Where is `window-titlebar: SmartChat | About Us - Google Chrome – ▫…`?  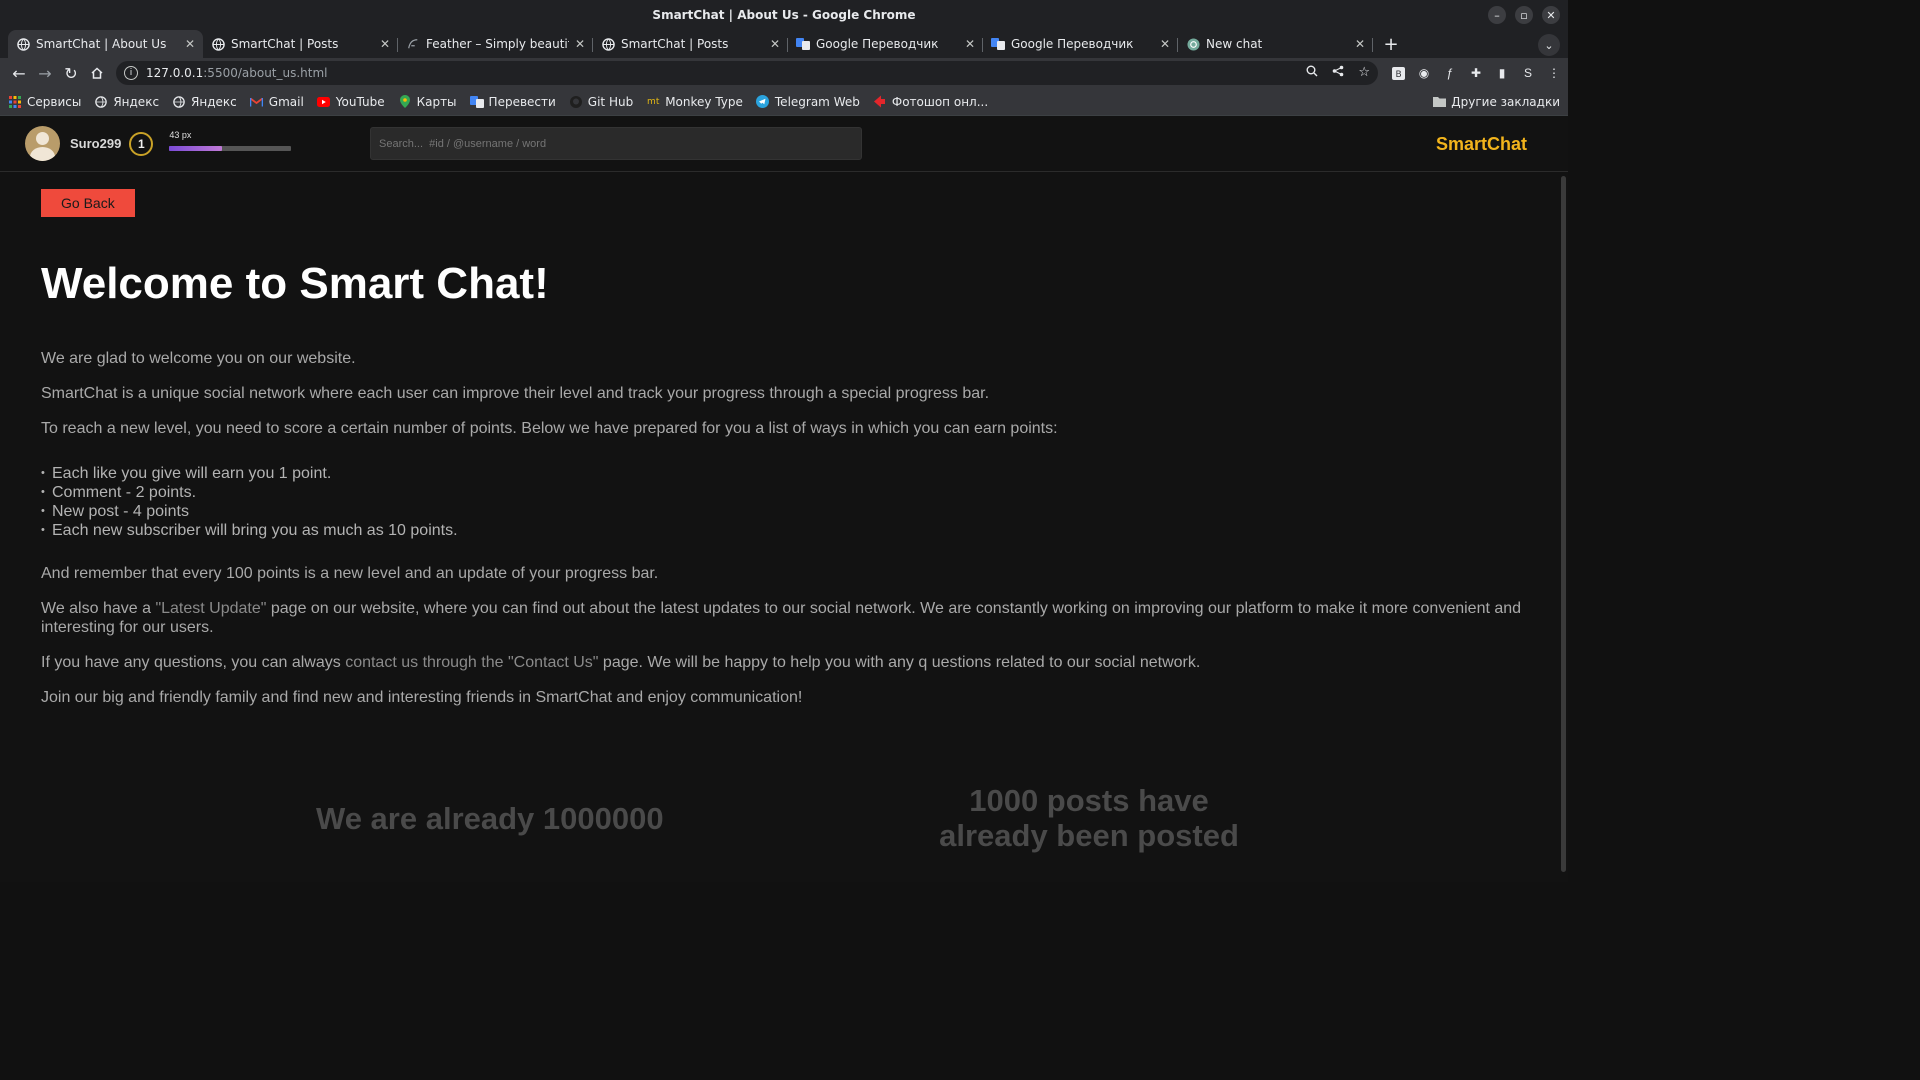 window-titlebar: SmartChat | About Us - Google Chrome – ▫… is located at coordinates (784, 15).